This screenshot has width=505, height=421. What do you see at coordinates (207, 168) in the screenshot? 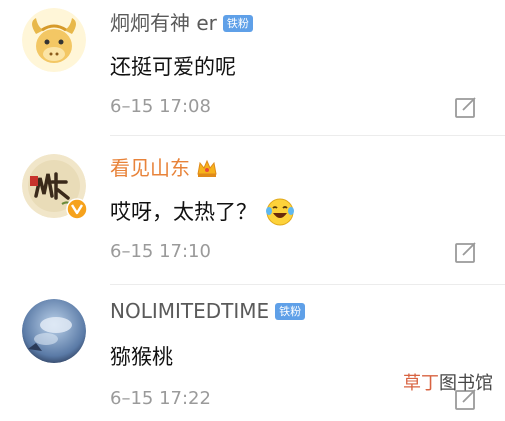
I see `crown-icon` at bounding box center [207, 168].